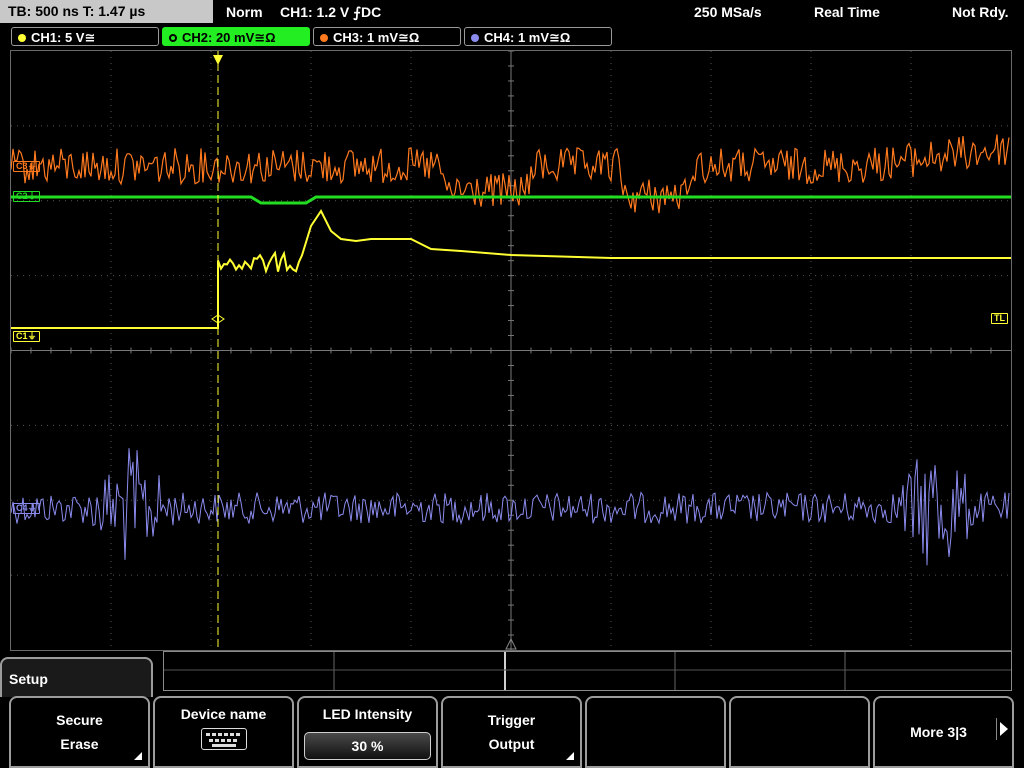  Describe the element at coordinates (999, 318) in the screenshot. I see `trigger-level-marker: TL` at that location.